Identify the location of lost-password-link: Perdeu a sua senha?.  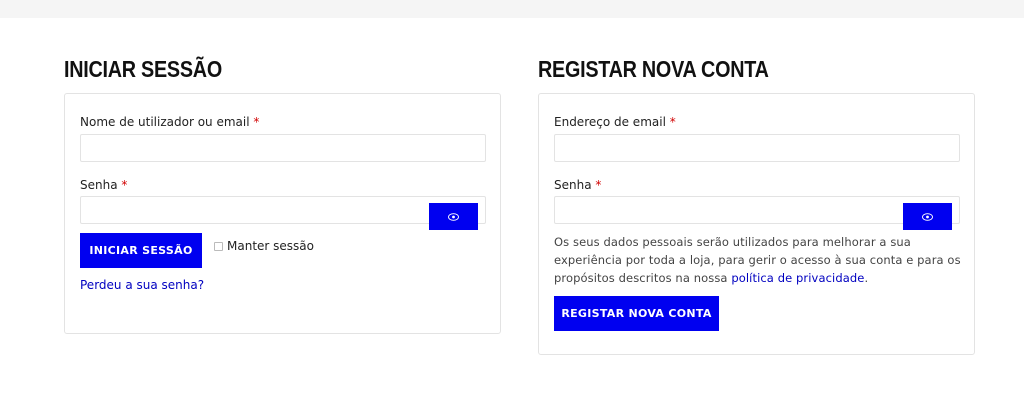
(142, 285).